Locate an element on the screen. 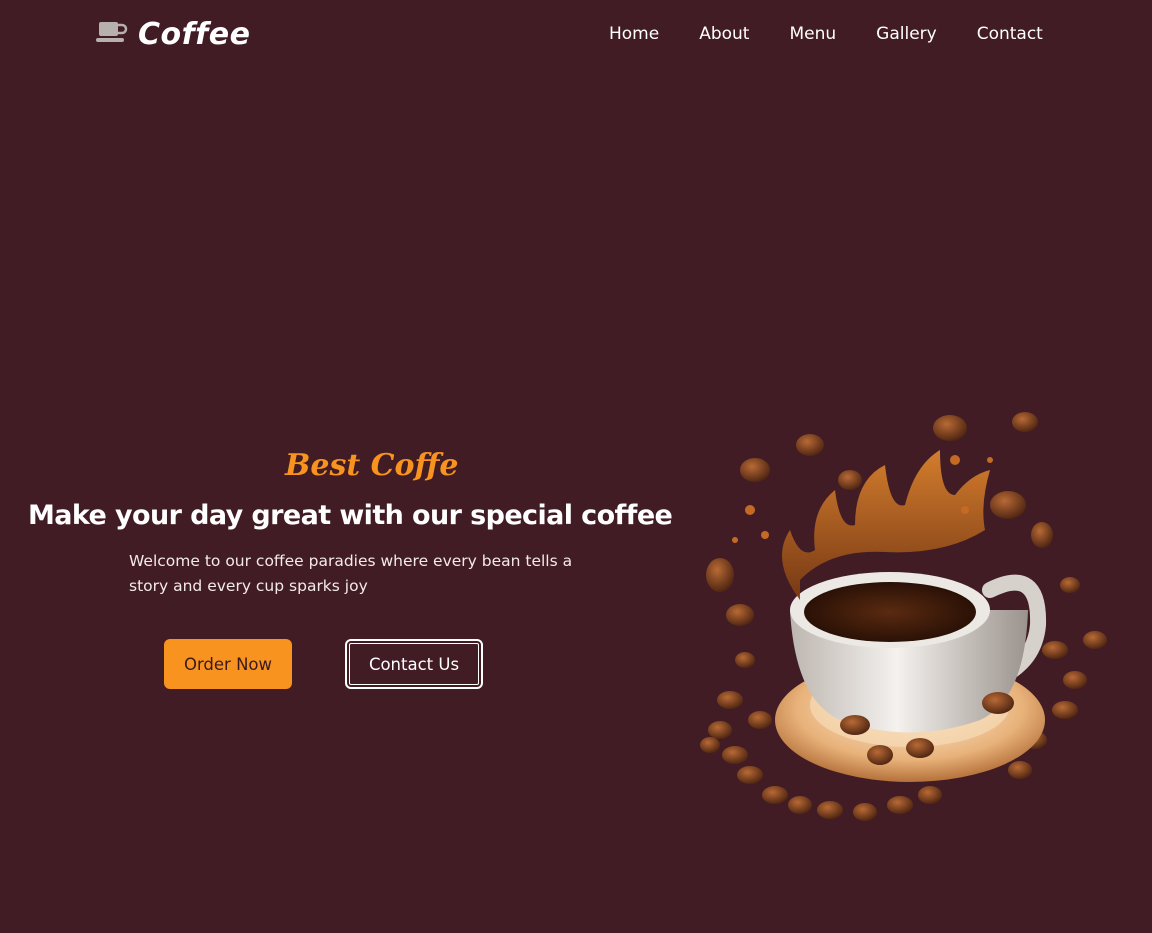  nav-link-gallery: Gallery is located at coordinates (906, 34).